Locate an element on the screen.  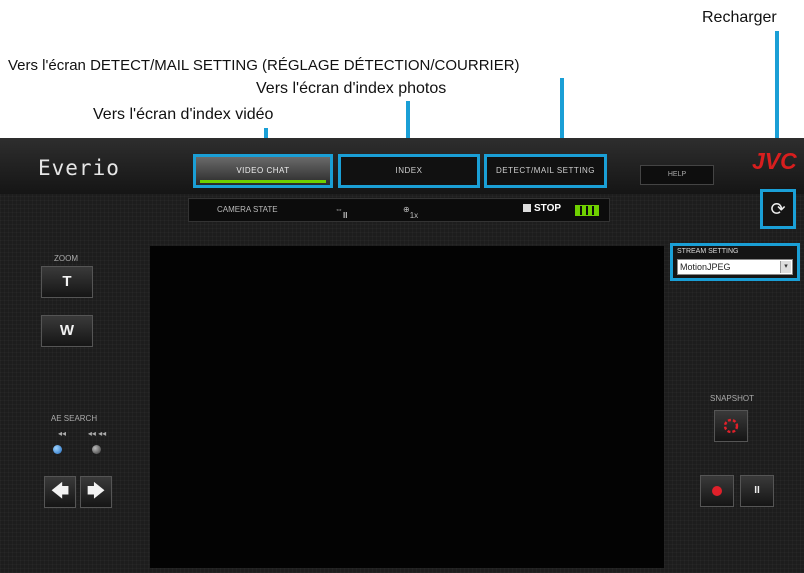
tab-video-chat: VIDEO CHAT is located at coordinates (263, 171).